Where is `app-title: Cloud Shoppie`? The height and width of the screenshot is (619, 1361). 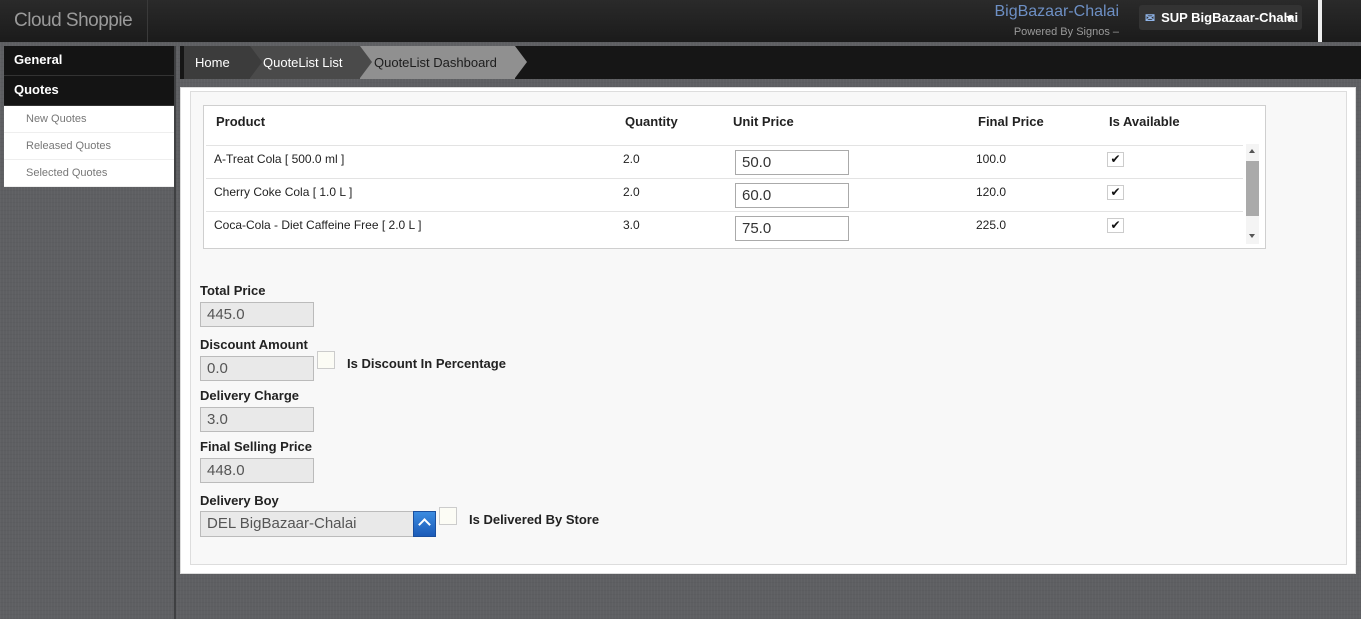
app-title: Cloud Shoppie is located at coordinates (74, 21).